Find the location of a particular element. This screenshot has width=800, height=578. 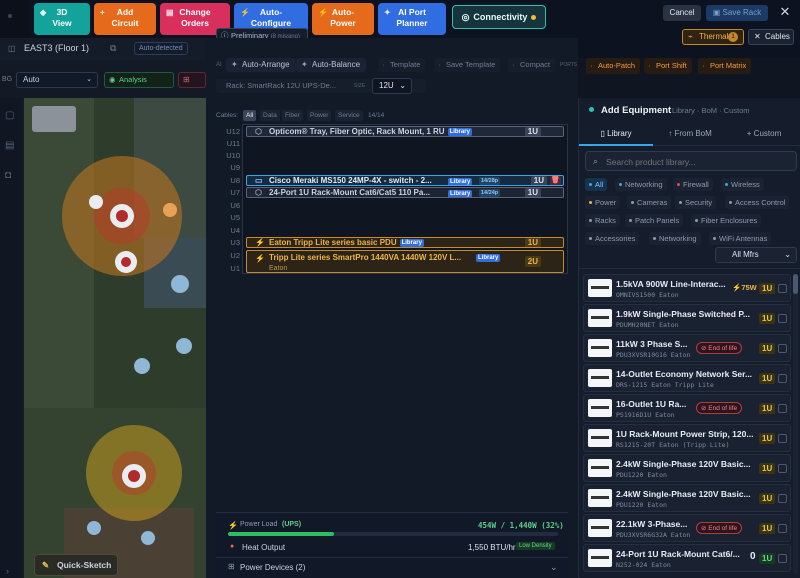

device-u-badge: 2U is located at coordinates (532, 261).